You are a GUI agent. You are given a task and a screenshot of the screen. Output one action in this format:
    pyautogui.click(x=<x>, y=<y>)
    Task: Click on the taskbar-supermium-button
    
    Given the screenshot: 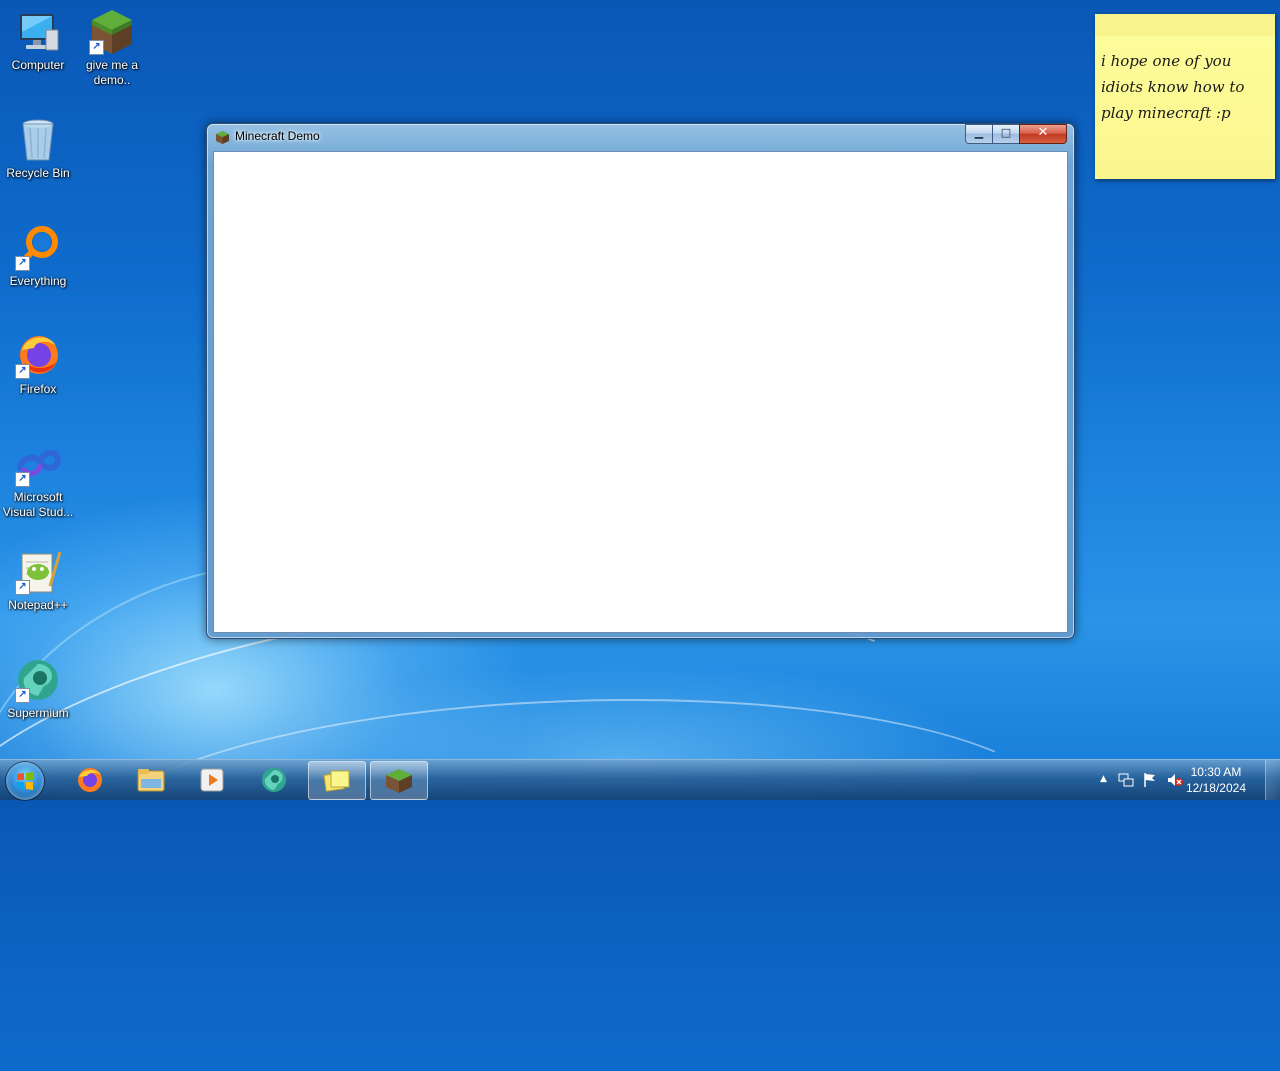 What is the action you would take?
    pyautogui.click(x=274, y=779)
    